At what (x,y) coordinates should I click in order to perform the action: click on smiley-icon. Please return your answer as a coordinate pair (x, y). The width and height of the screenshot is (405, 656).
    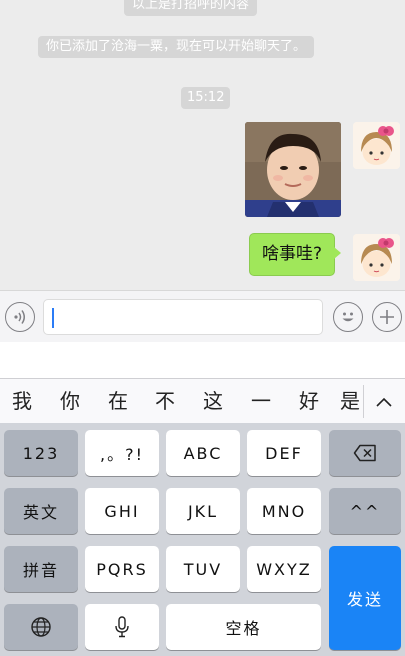
    Looking at the image, I should click on (348, 317).